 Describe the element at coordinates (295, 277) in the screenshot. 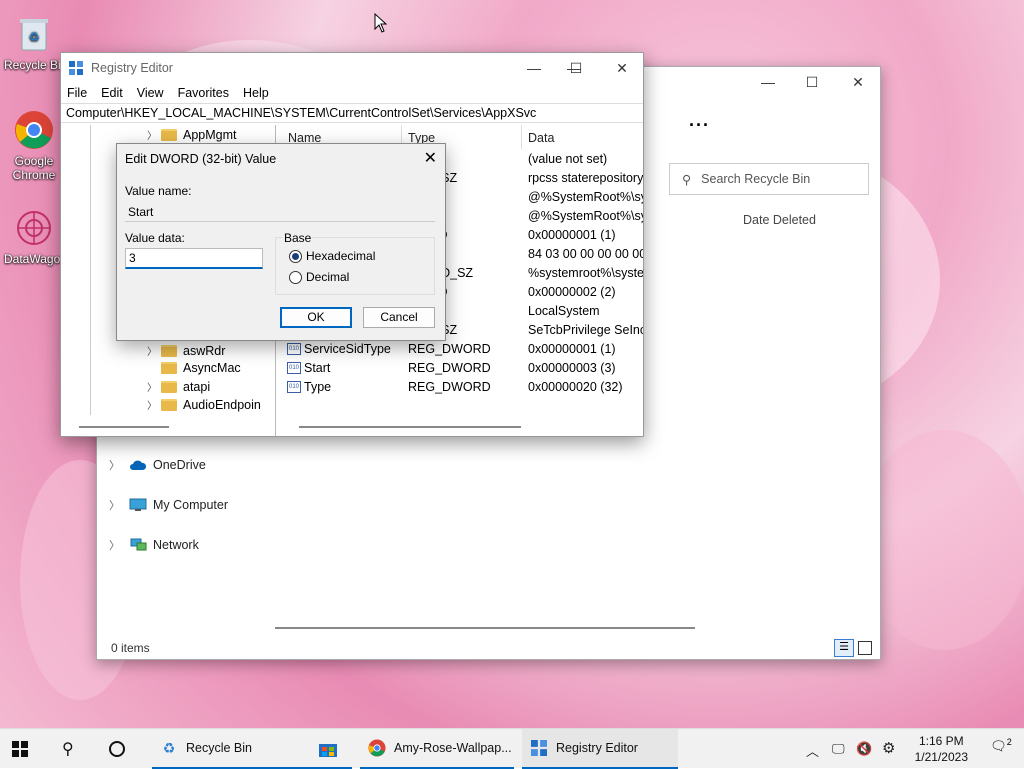

I see `radio-unselected-icon` at that location.